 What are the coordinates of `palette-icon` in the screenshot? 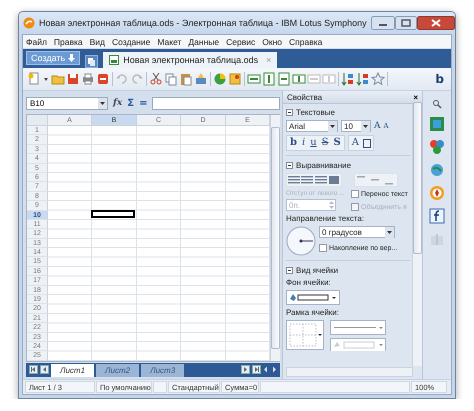 It's located at (437, 147).